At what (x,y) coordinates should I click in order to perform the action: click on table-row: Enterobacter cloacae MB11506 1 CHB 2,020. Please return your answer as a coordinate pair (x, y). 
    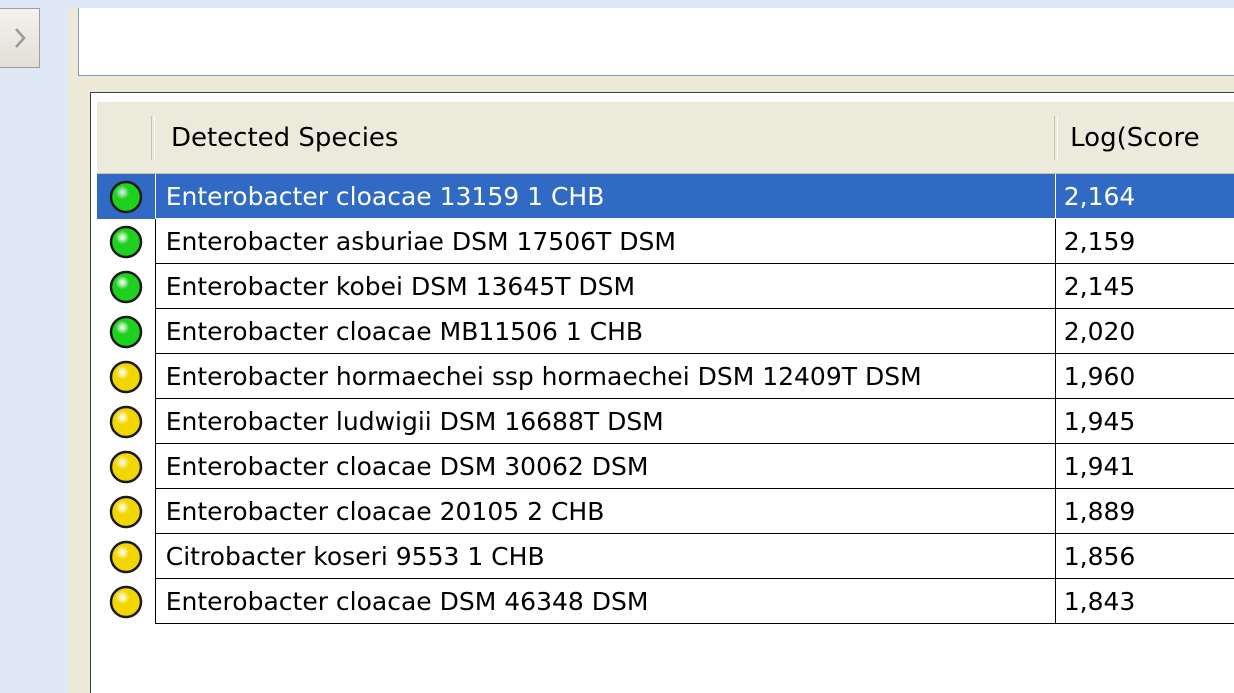
    Looking at the image, I should click on (665, 331).